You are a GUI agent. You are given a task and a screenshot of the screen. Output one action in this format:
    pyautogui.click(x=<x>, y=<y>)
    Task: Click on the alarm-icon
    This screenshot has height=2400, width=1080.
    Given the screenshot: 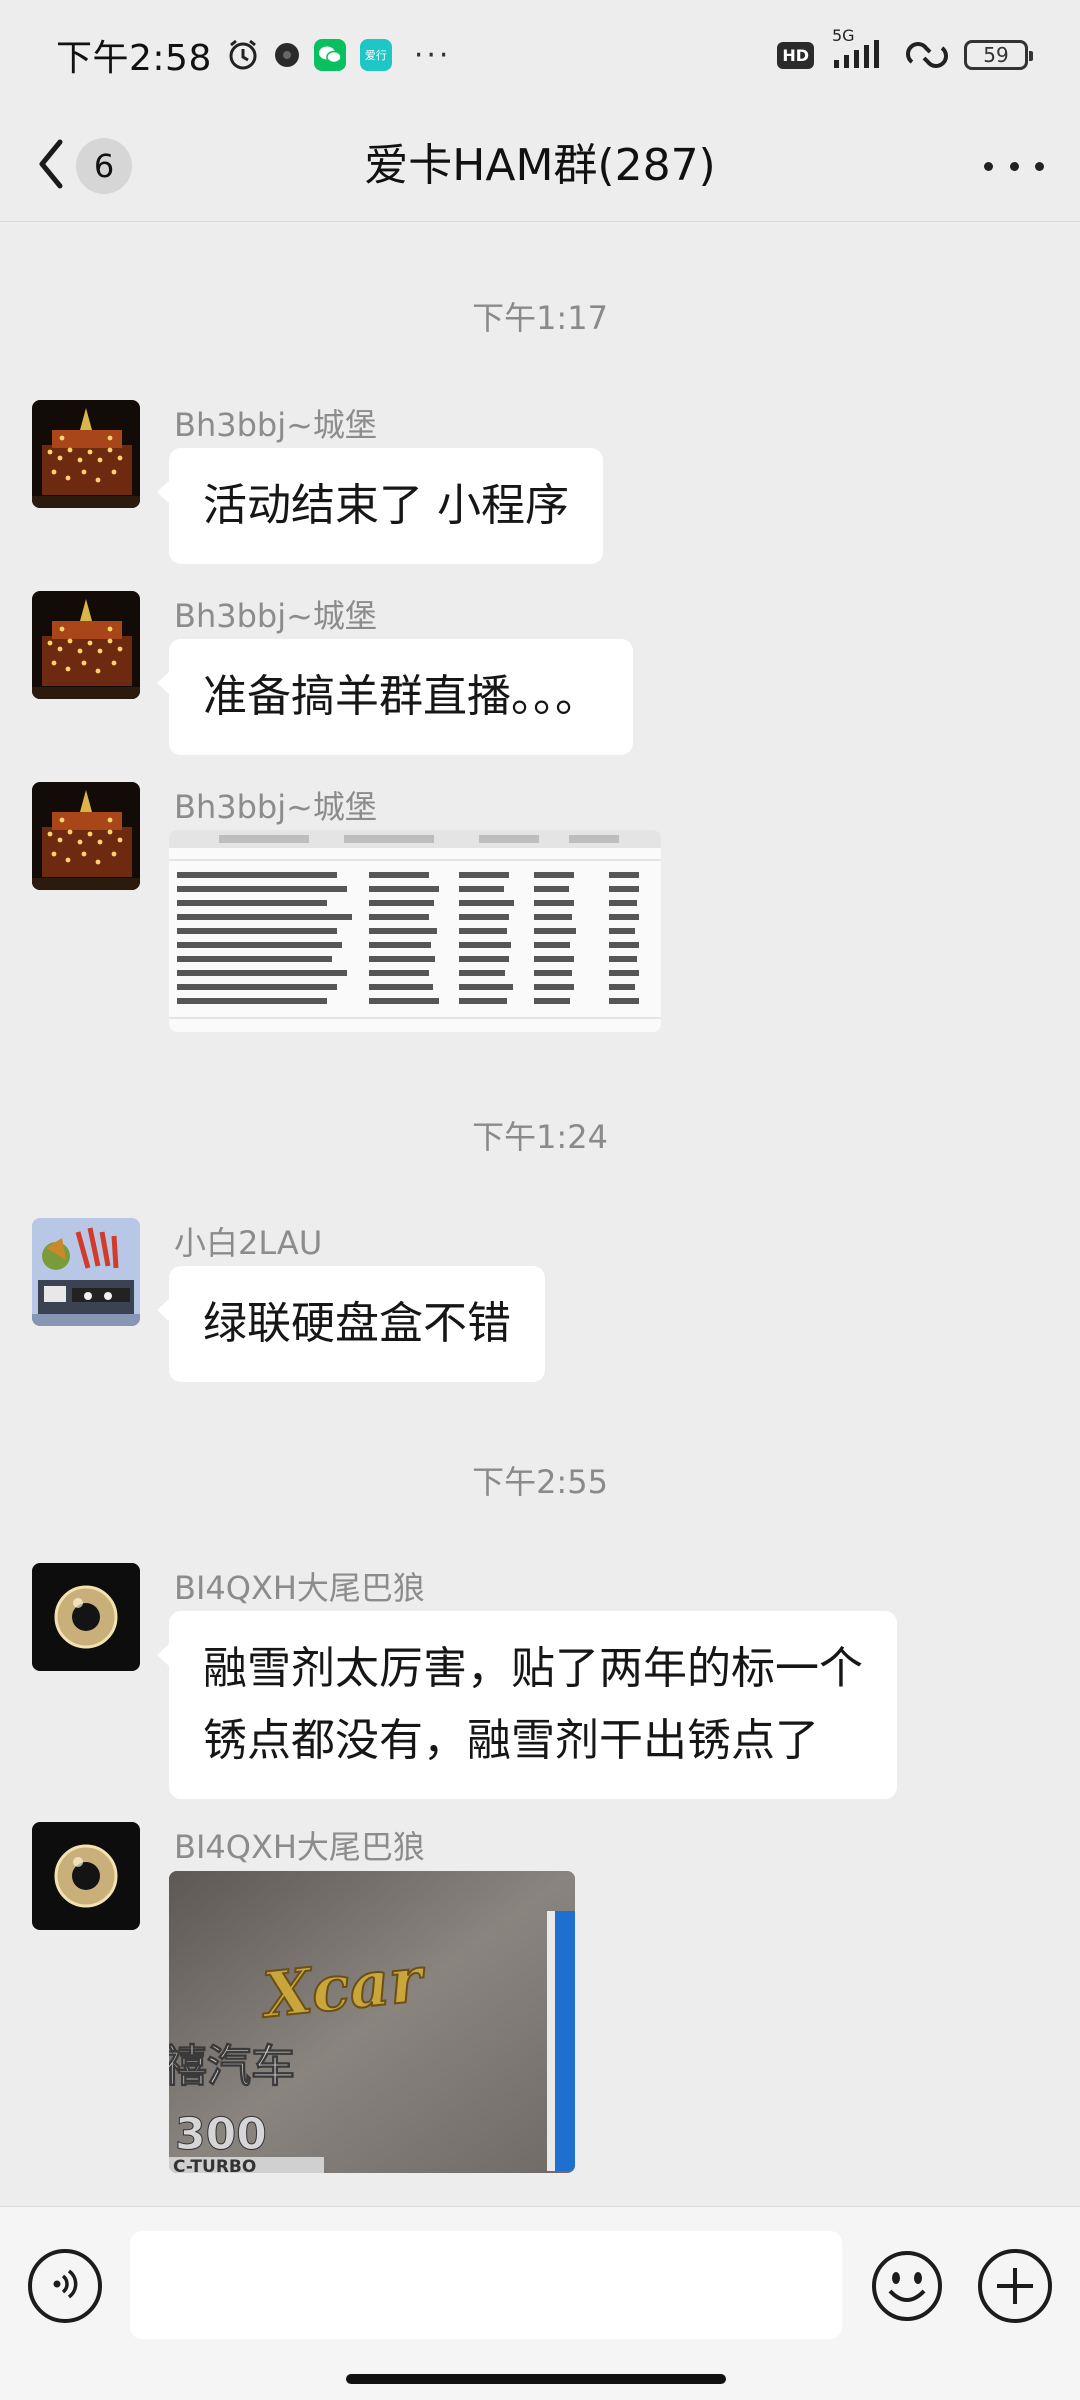 What is the action you would take?
    pyautogui.click(x=243, y=55)
    